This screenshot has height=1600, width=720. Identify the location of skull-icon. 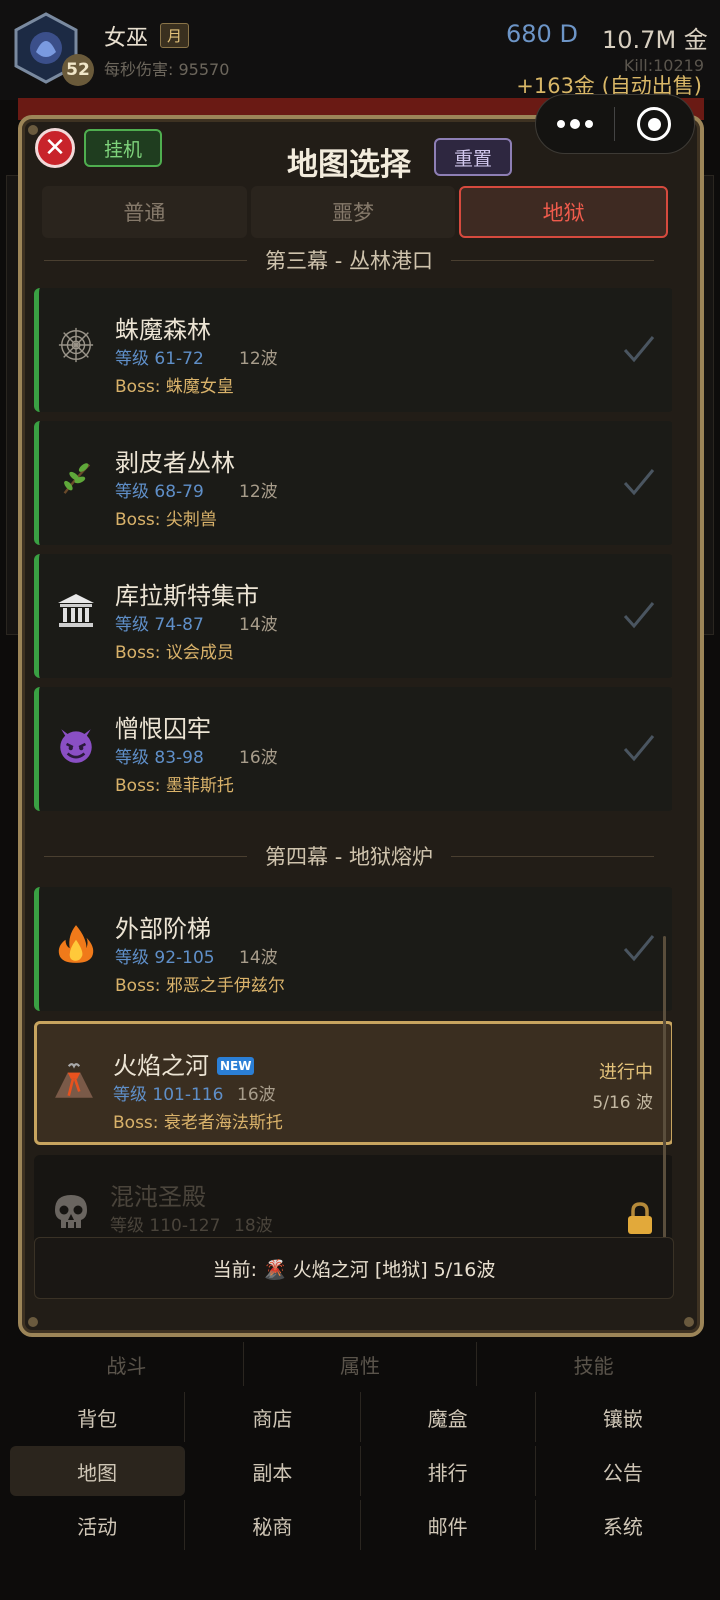
(71, 1212).